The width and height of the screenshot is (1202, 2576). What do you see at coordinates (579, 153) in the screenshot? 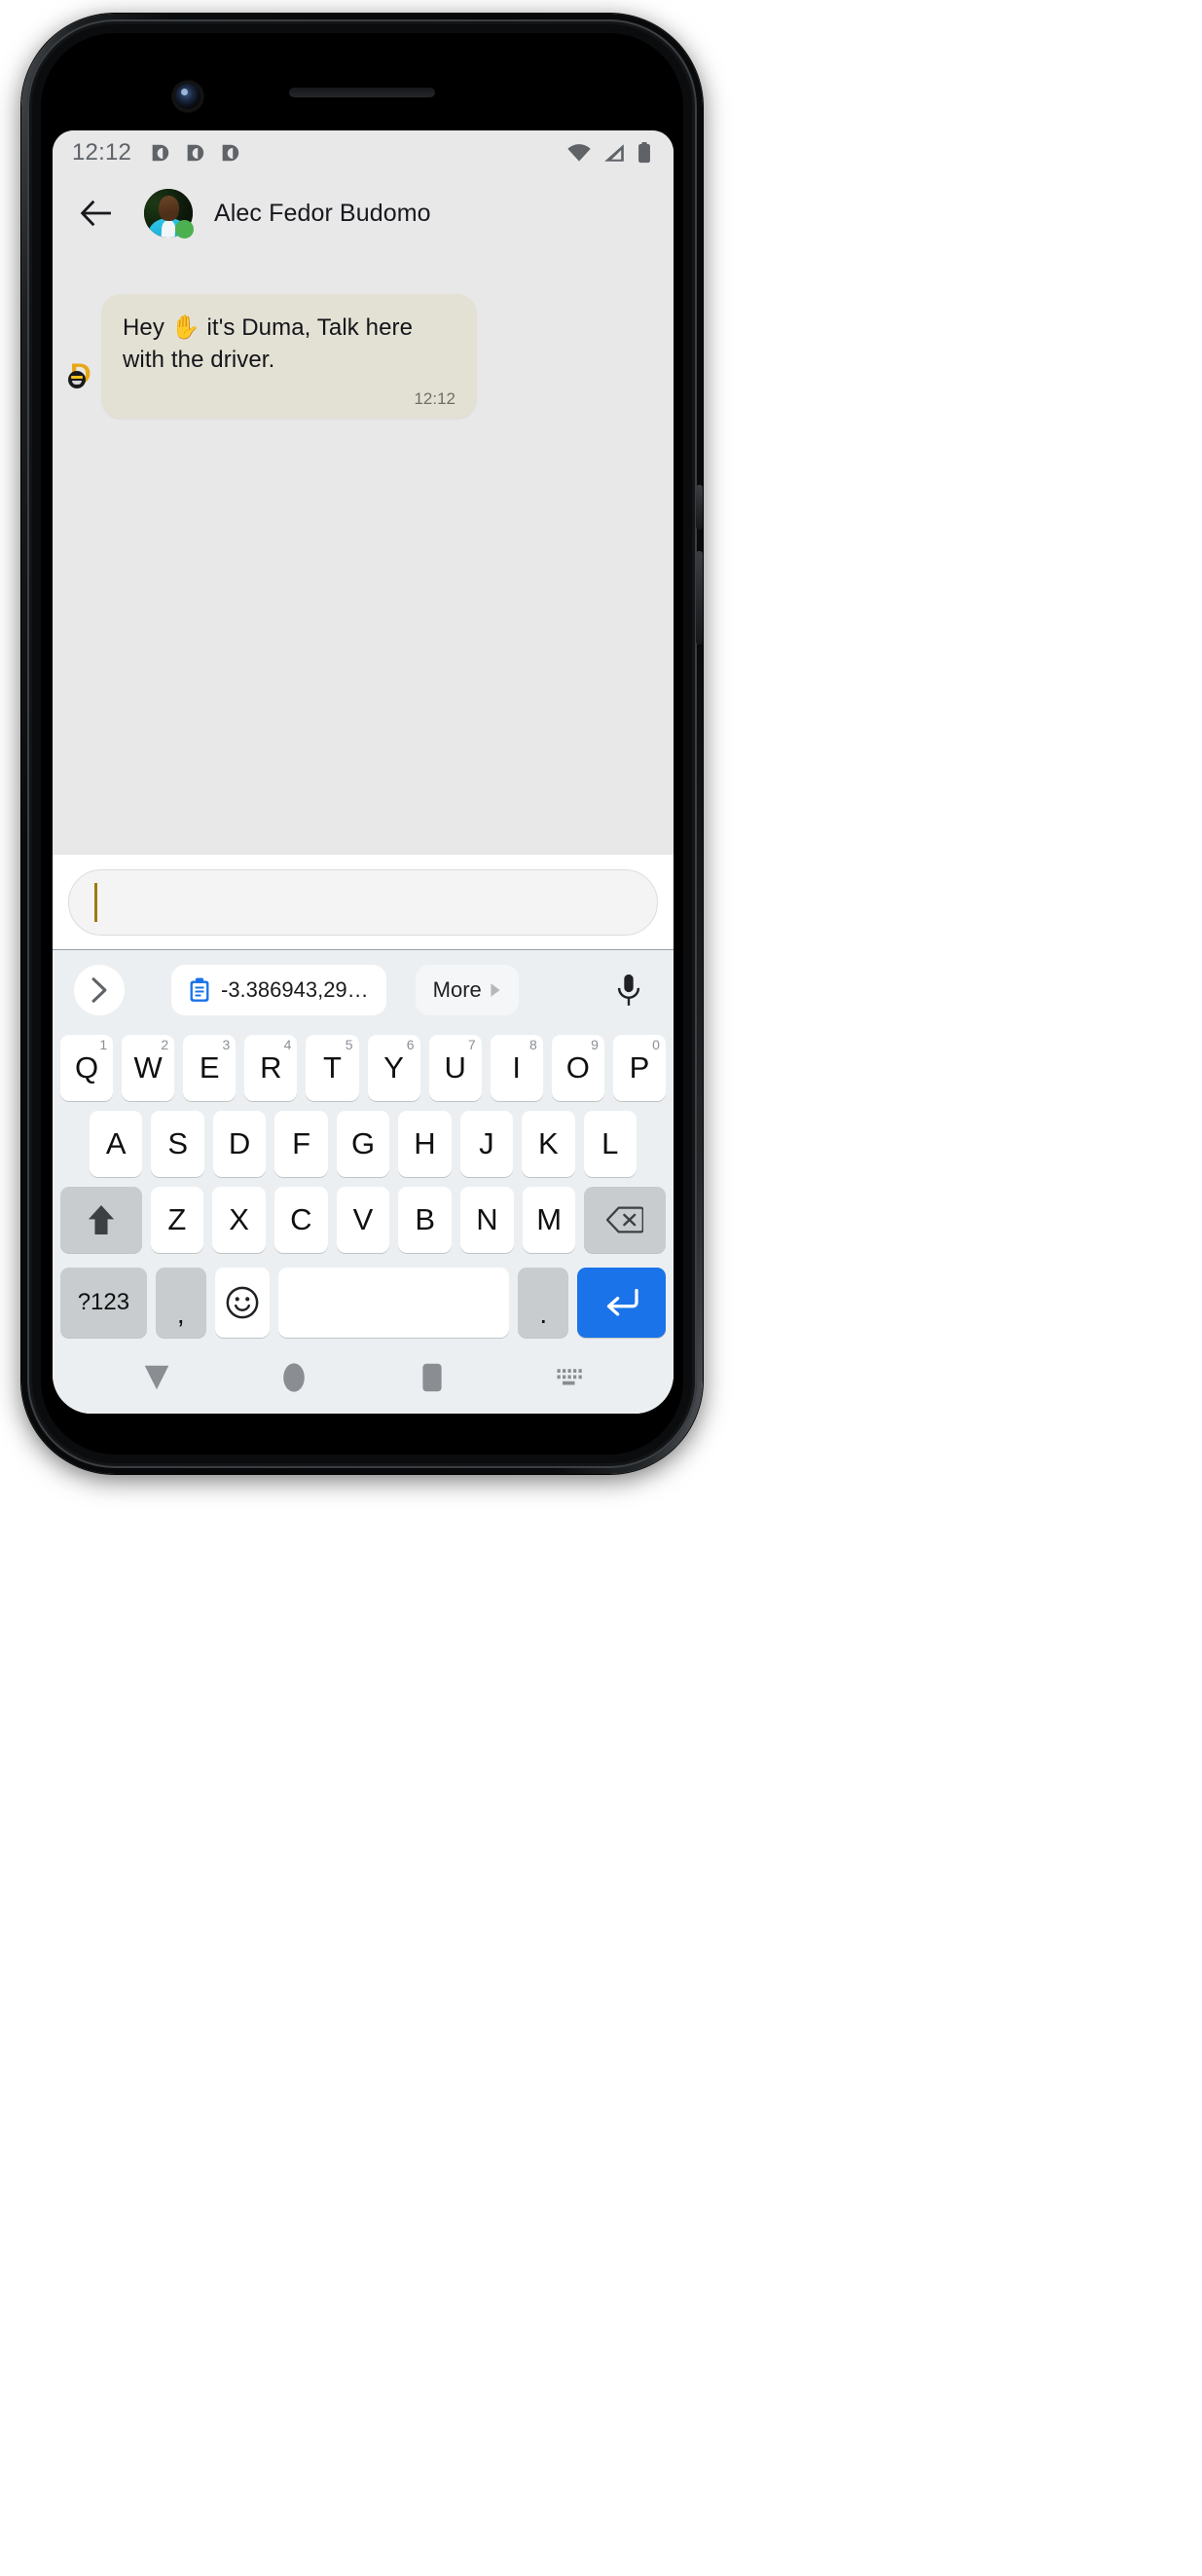
I see `wifi-icon` at bounding box center [579, 153].